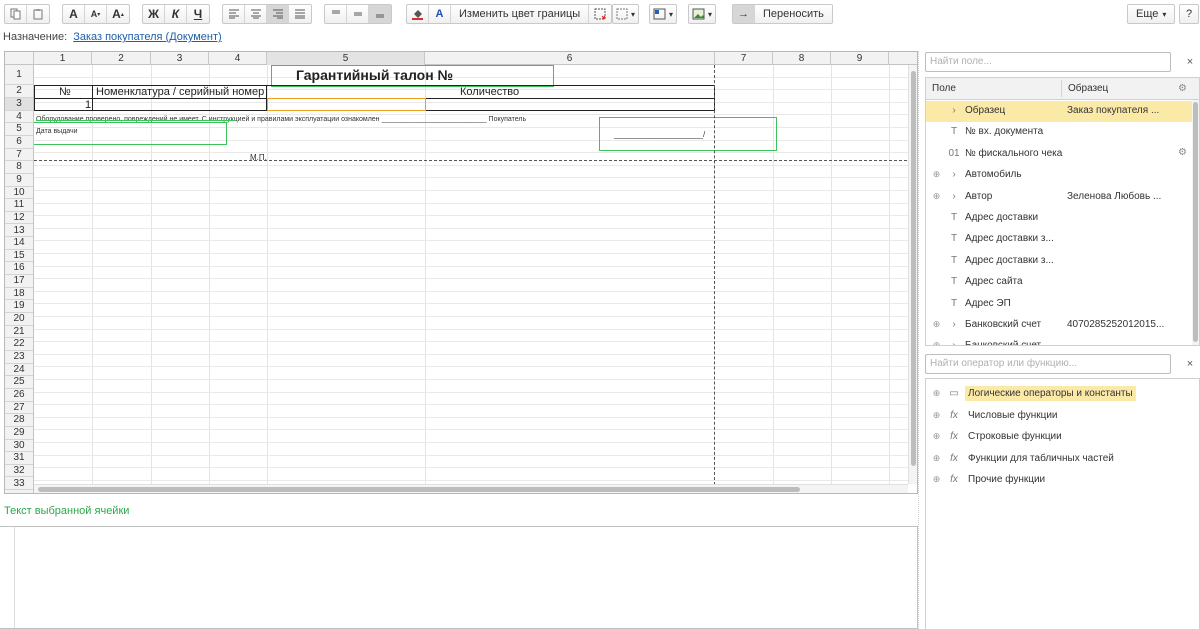 The width and height of the screenshot is (1200, 629). What do you see at coordinates (346, 58) in the screenshot?
I see `column-header: 5` at bounding box center [346, 58].